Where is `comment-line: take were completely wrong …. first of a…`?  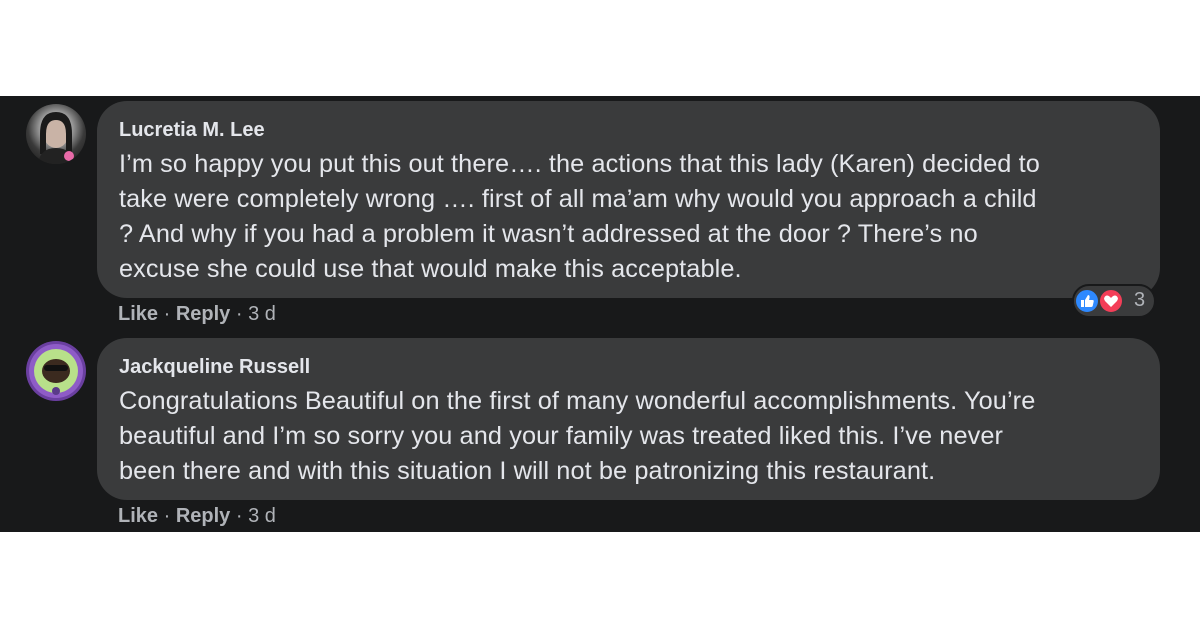
comment-line: take were completely wrong …. first of a… is located at coordinates (578, 199).